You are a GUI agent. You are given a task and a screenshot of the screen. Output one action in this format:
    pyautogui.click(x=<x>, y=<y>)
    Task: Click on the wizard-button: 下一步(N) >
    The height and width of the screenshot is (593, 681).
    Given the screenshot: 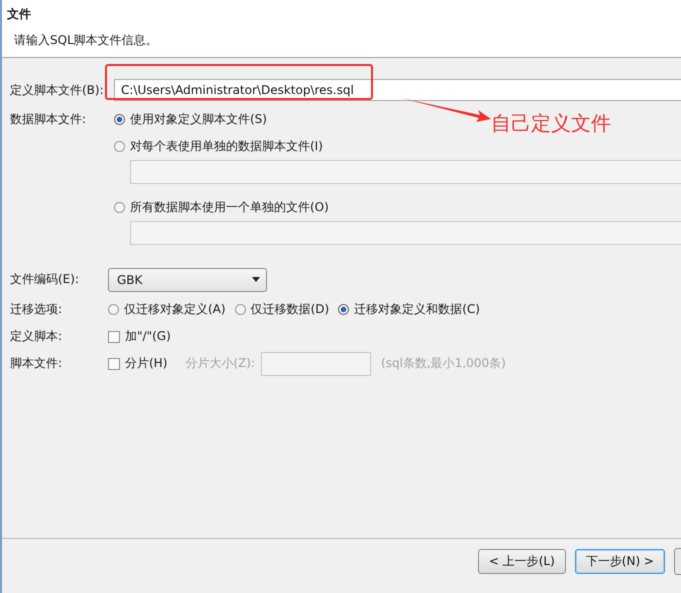 What is the action you would take?
    pyautogui.click(x=619, y=561)
    